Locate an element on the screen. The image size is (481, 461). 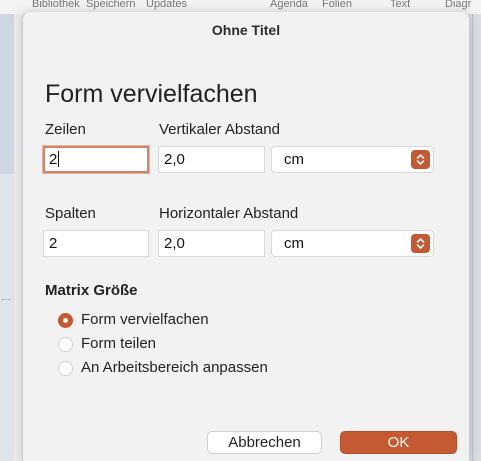
vertical-unit-value: cm is located at coordinates (294, 159).